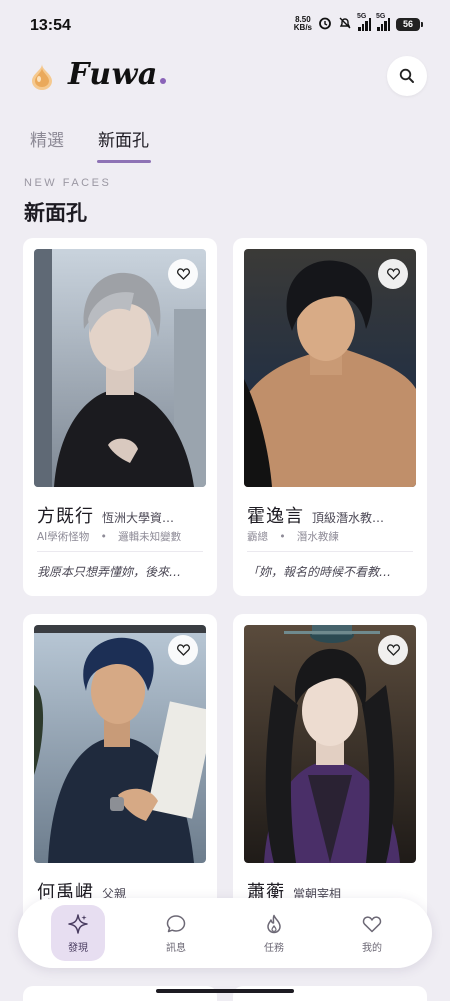 The height and width of the screenshot is (1001, 450). What do you see at coordinates (372, 933) in the screenshot?
I see `nav-profile: 我的` at bounding box center [372, 933].